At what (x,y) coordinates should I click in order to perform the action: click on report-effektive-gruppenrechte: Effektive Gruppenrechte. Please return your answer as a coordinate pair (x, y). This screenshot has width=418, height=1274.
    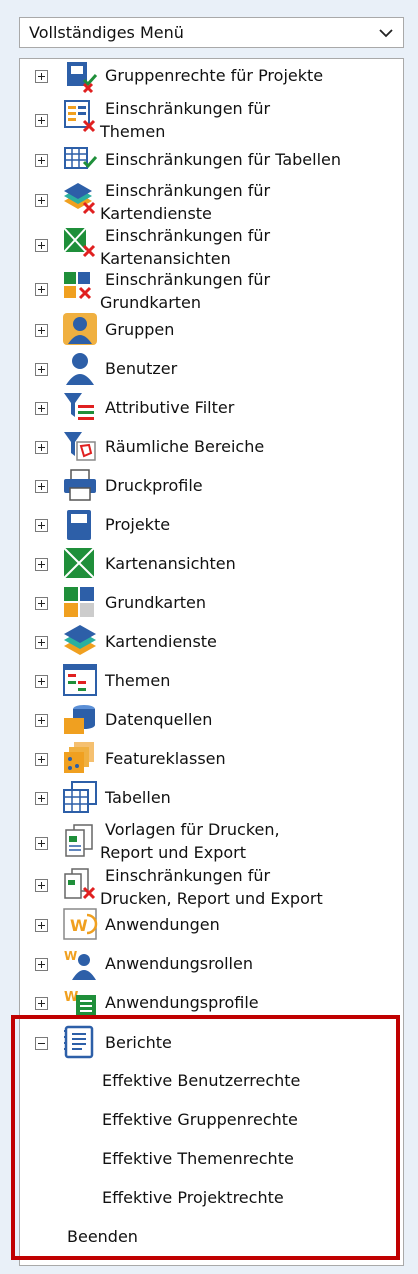
    Looking at the image, I should click on (200, 1119).